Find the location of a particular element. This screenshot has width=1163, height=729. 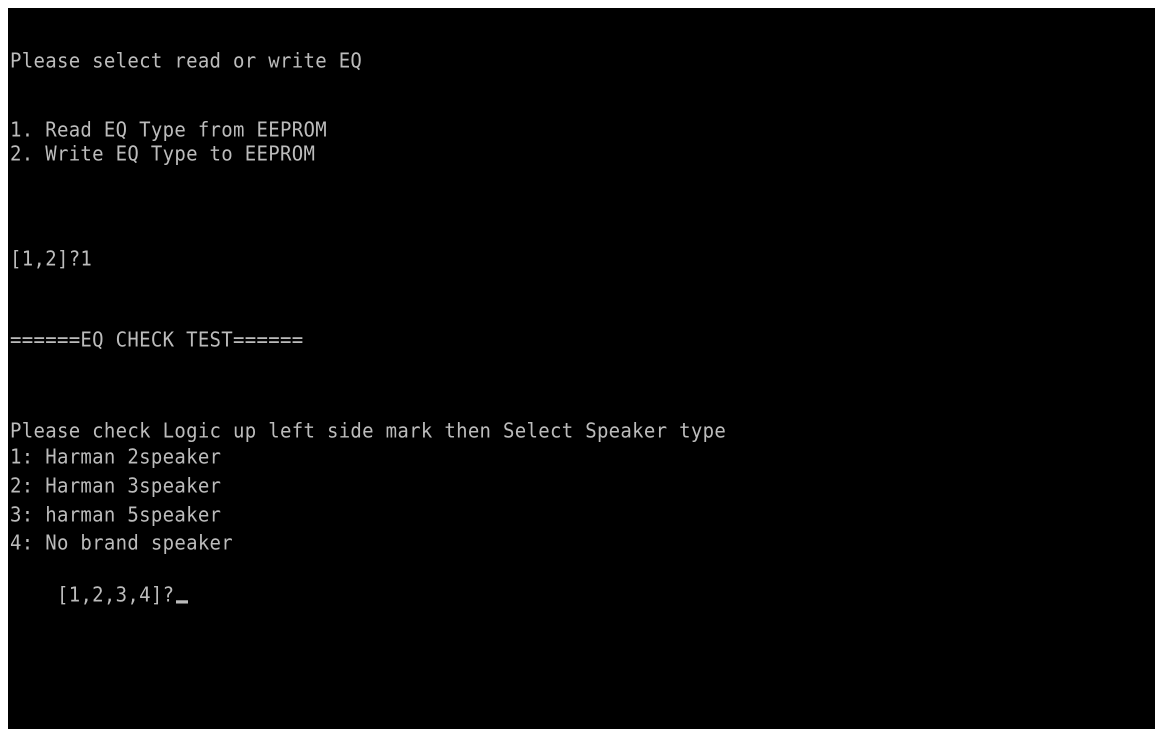

test-banner: ======EQ CHECK TEST====== is located at coordinates (157, 340).